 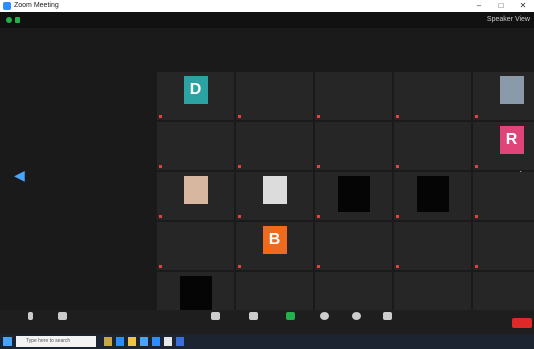 What do you see at coordinates (7, 341) in the screenshot?
I see `windows-start-icon` at bounding box center [7, 341].